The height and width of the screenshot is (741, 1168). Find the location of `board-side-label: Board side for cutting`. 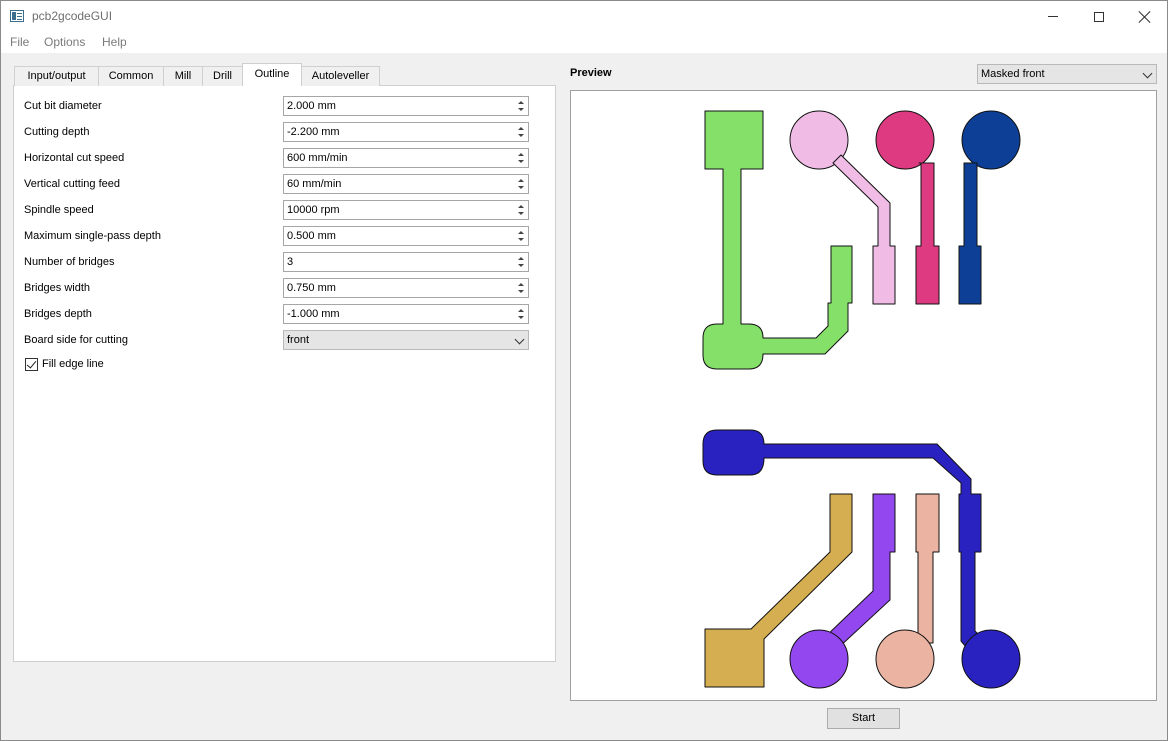

board-side-label: Board side for cutting is located at coordinates (76, 340).